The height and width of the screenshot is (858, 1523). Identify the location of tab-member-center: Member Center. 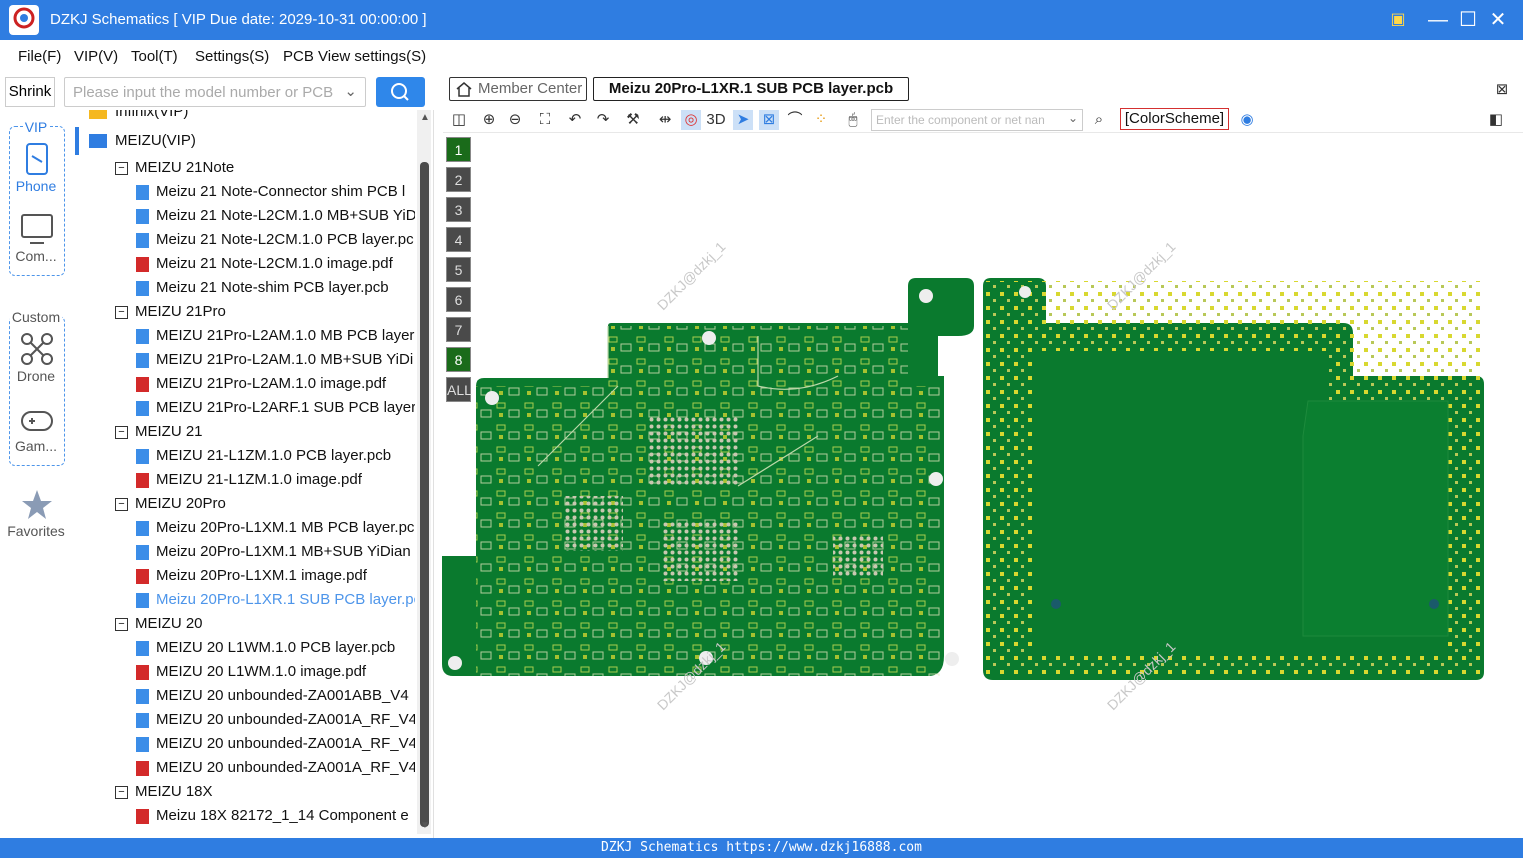
(518, 89).